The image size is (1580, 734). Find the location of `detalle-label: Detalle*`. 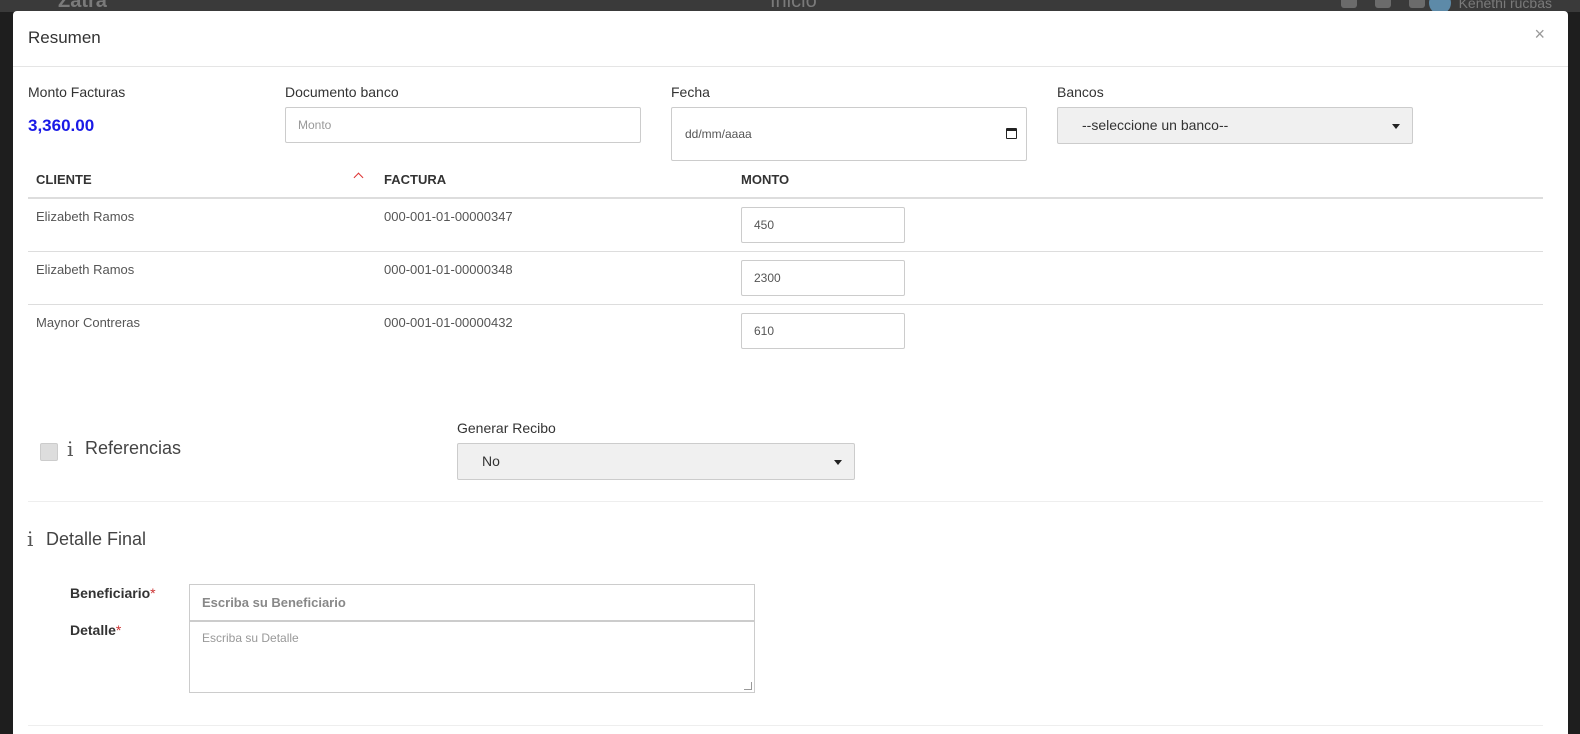

detalle-label: Detalle* is located at coordinates (95, 630).